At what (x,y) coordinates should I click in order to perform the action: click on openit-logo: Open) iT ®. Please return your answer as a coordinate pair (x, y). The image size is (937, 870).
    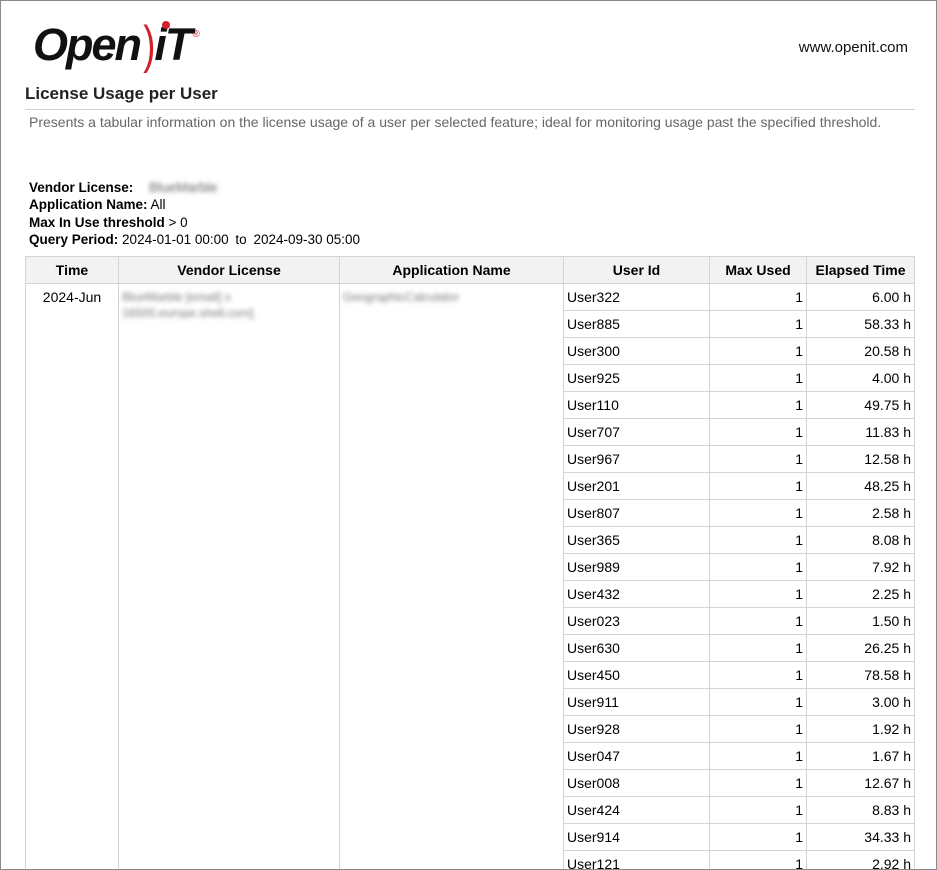
    Looking at the image, I should click on (116, 45).